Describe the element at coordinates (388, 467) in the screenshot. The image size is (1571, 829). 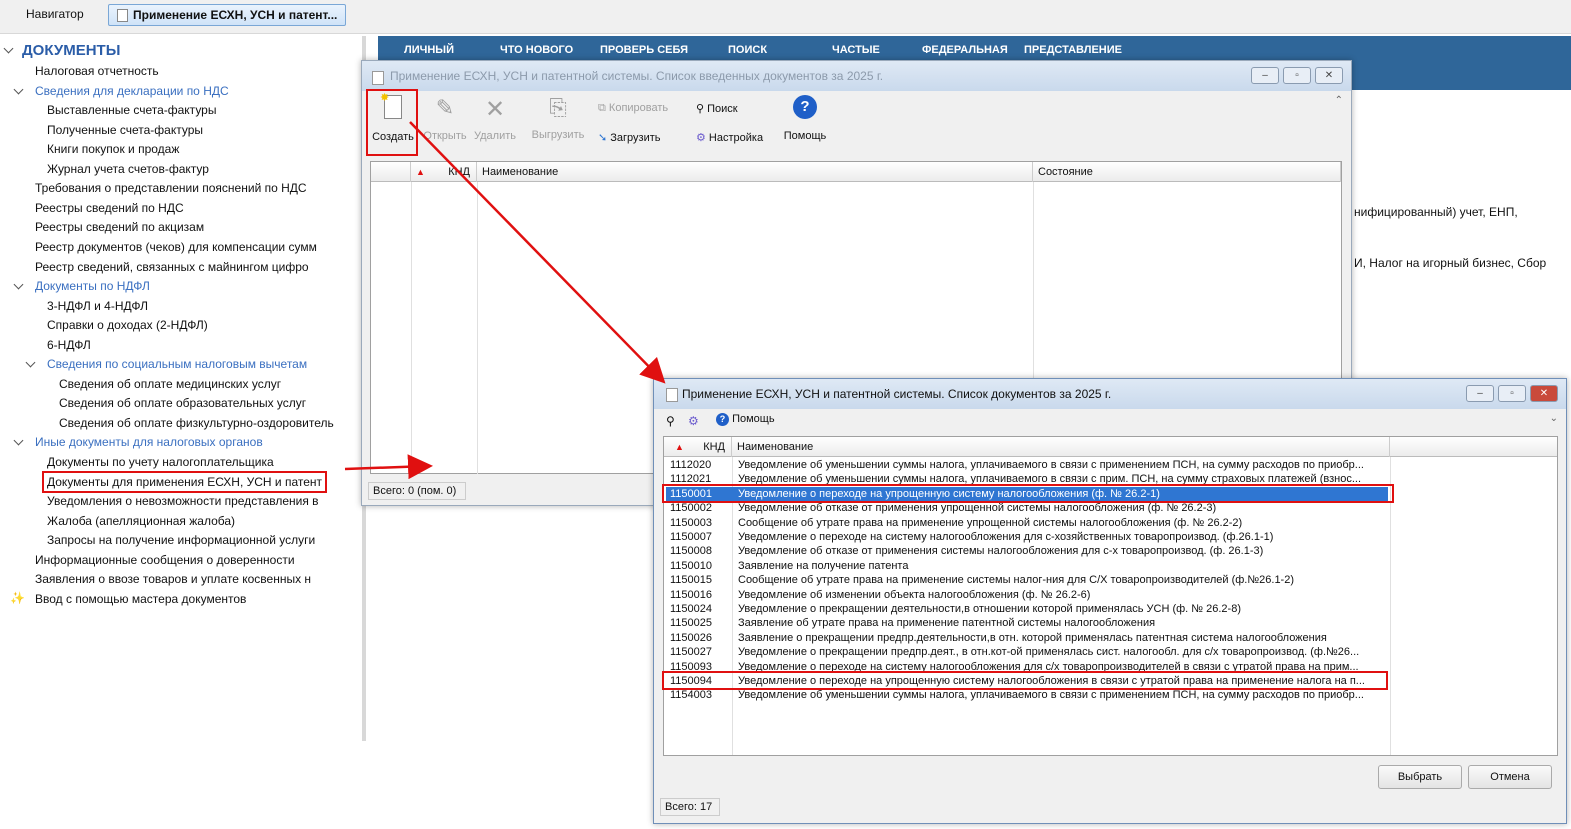
I see `arrow-sidebar-to-window` at that location.